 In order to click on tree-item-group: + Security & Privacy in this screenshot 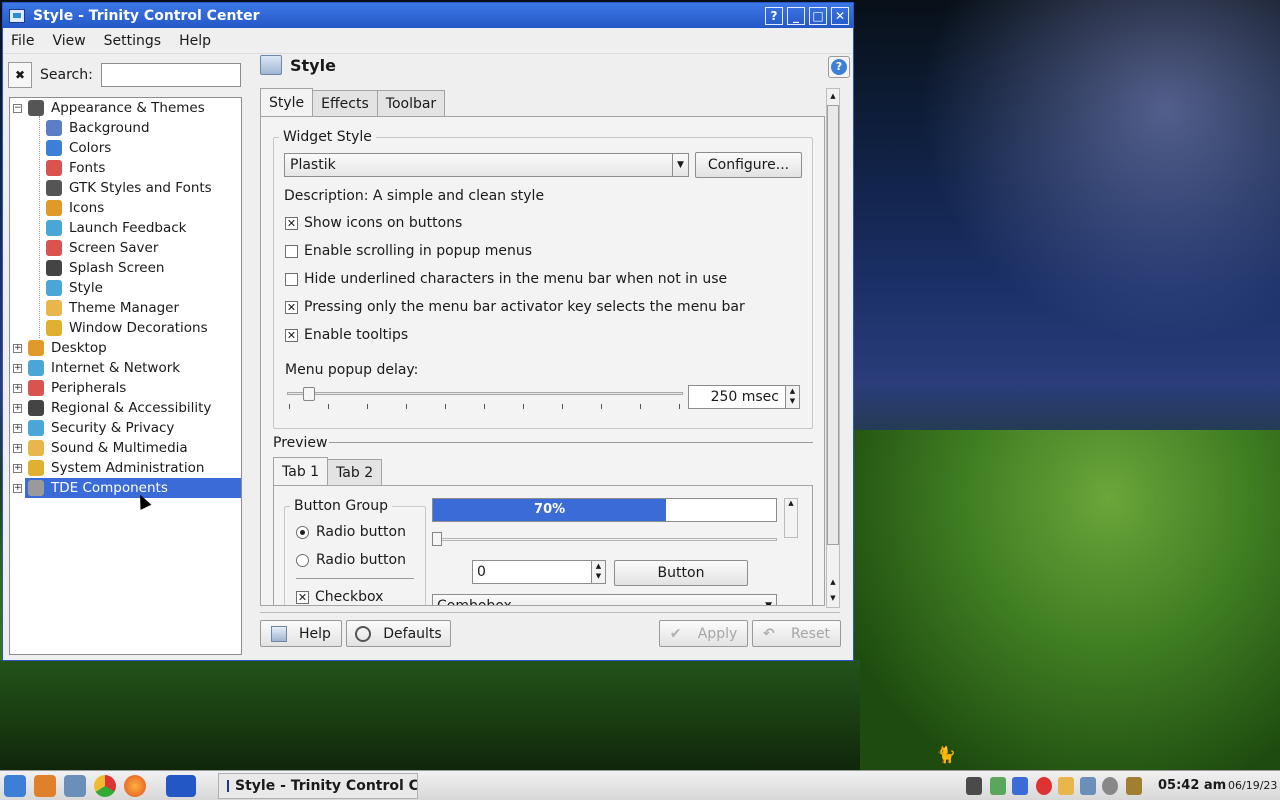, I will do `click(125, 428)`.